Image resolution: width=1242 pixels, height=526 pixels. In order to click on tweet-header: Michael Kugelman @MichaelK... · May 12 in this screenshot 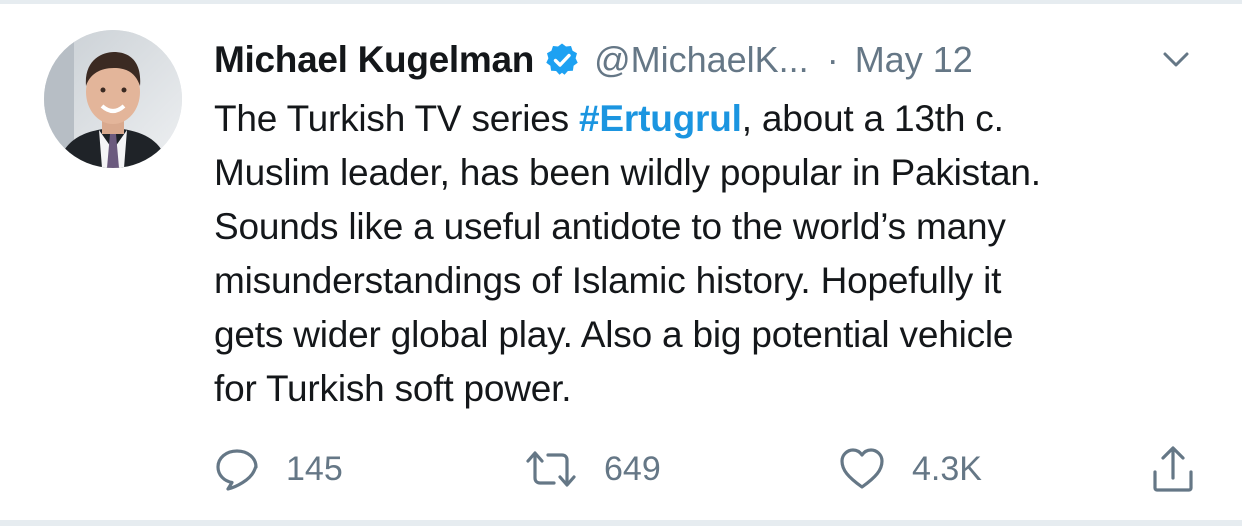, I will do `click(709, 60)`.